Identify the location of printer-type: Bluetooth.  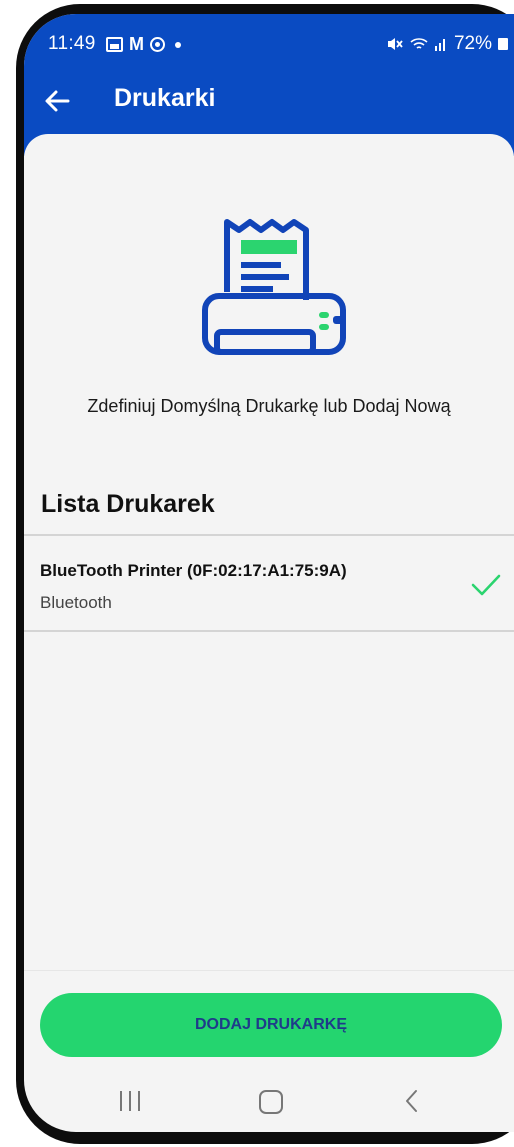
(76, 602).